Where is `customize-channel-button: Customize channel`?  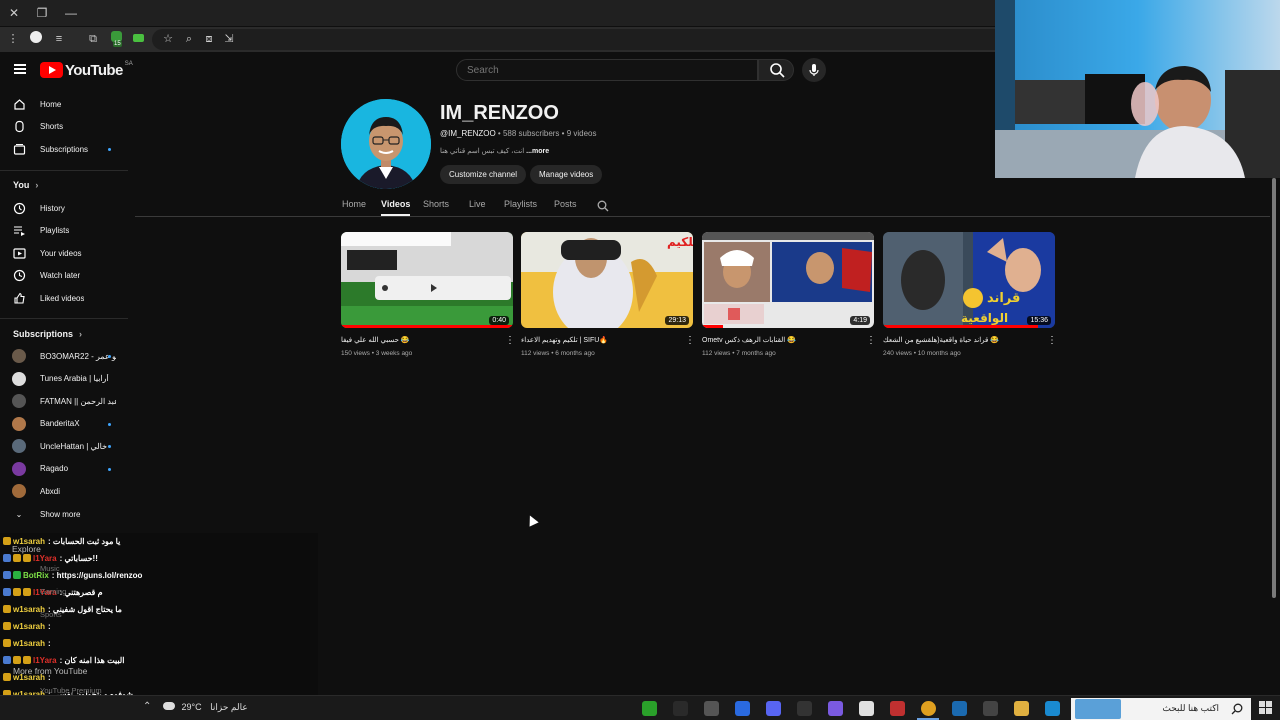 customize-channel-button: Customize channel is located at coordinates (483, 174).